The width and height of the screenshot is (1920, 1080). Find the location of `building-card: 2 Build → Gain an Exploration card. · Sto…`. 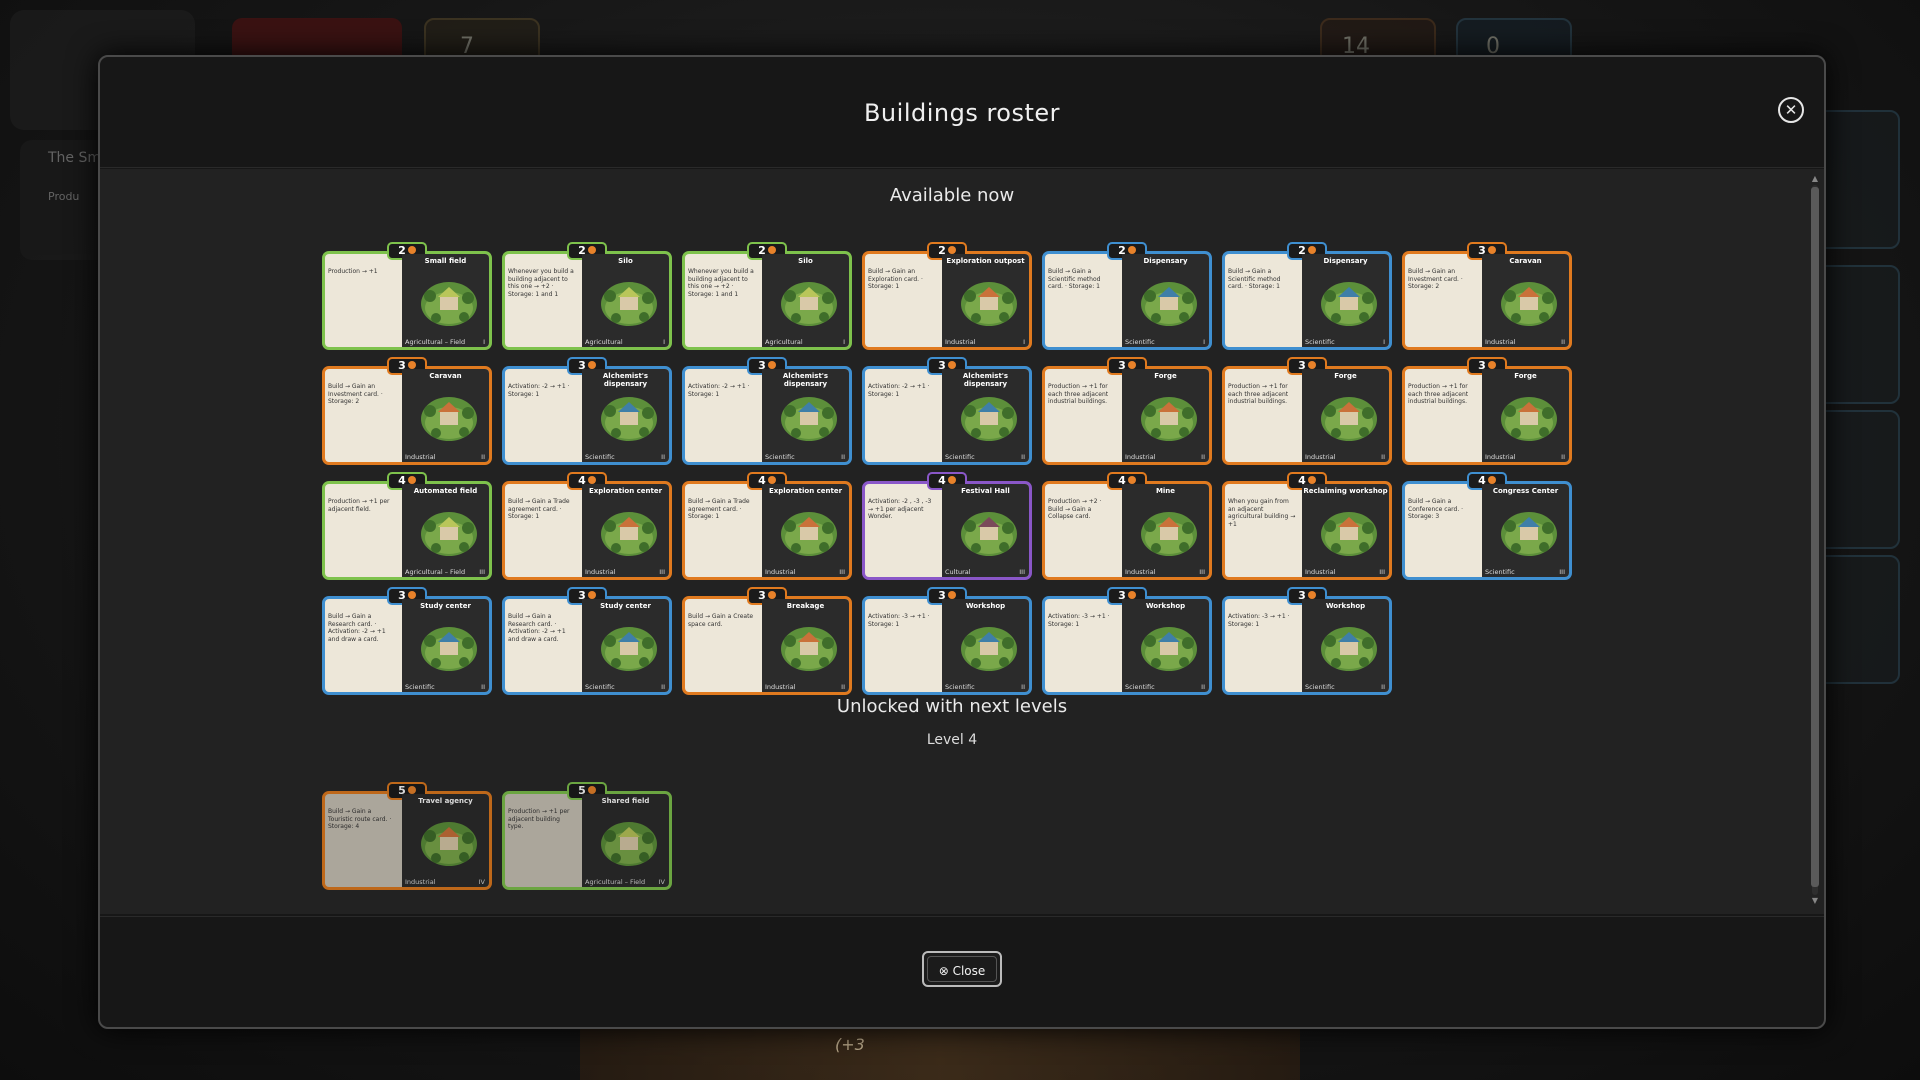

building-card: 2 Build → Gain an Exploration card. · Sto… is located at coordinates (947, 296).